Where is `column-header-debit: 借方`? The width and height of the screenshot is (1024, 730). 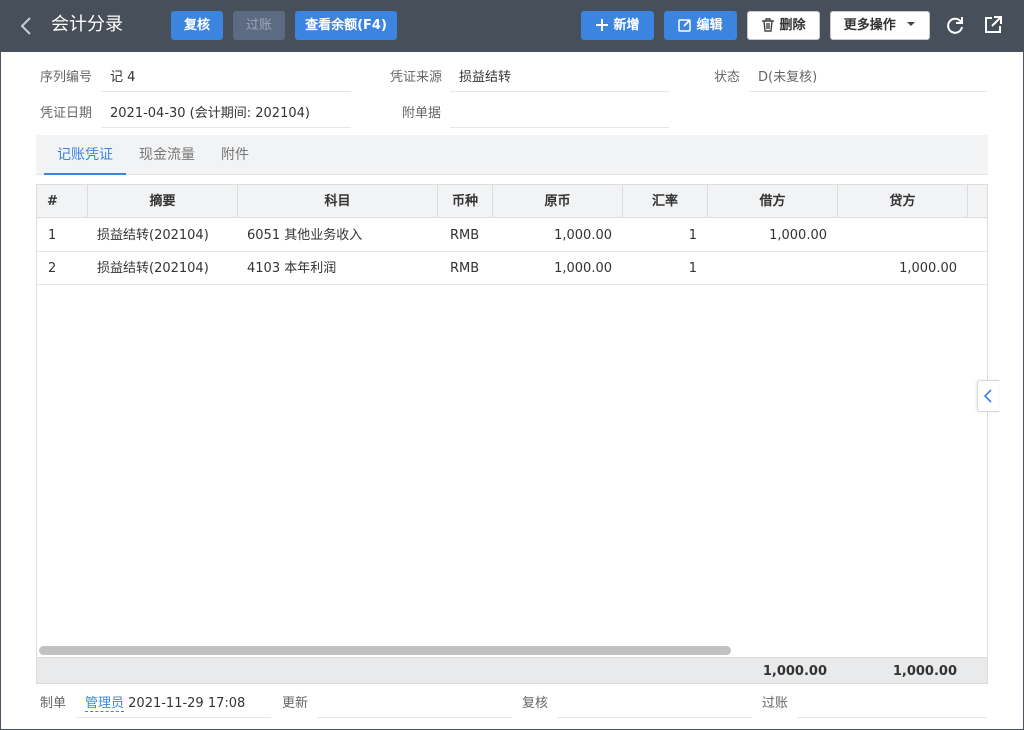
column-header-debit: 借方 is located at coordinates (773, 201).